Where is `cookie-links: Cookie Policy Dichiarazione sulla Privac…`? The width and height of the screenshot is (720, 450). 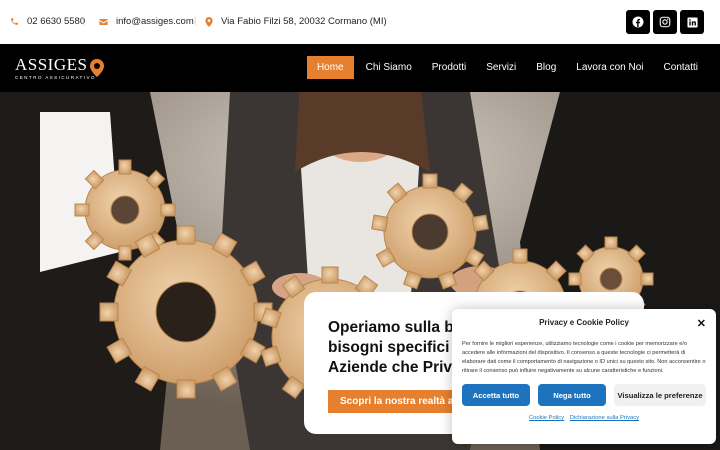
cookie-links: Cookie Policy Dichiarazione sulla Privac… is located at coordinates (584, 418).